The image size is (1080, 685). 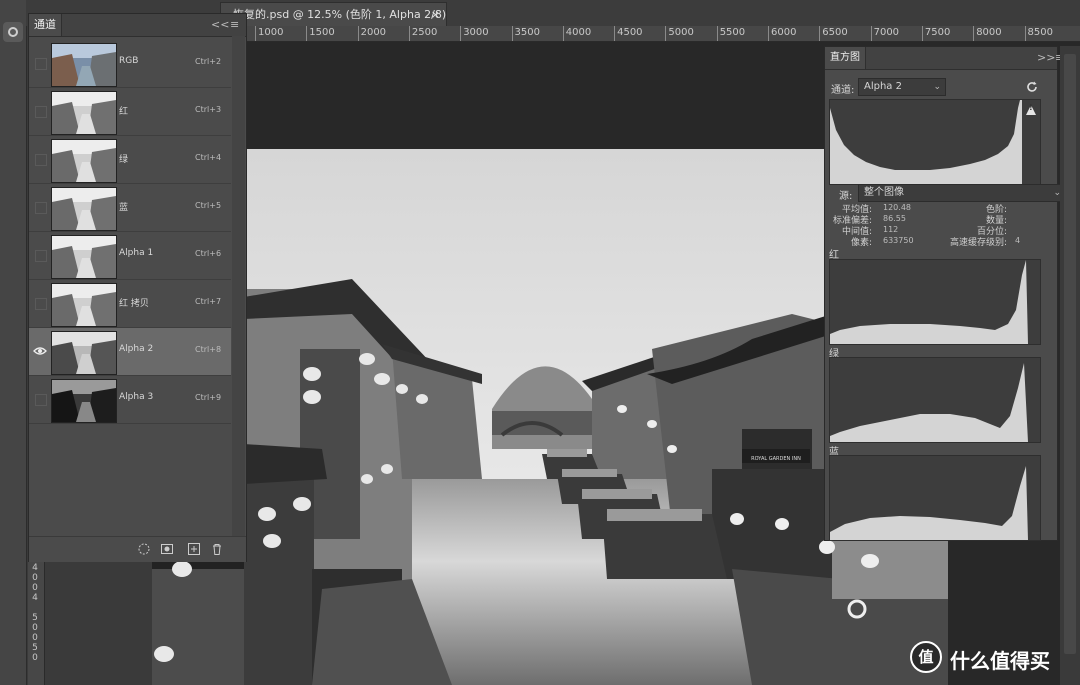 I want to click on channel-name: RGB, so click(x=129, y=61).